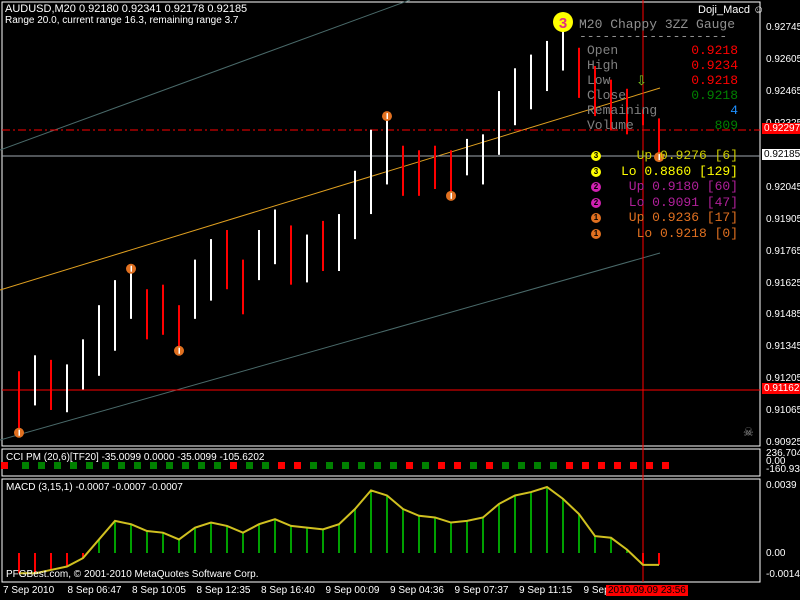  I want to click on time-axis-label: 8 Sep 10:05, so click(159, 590).